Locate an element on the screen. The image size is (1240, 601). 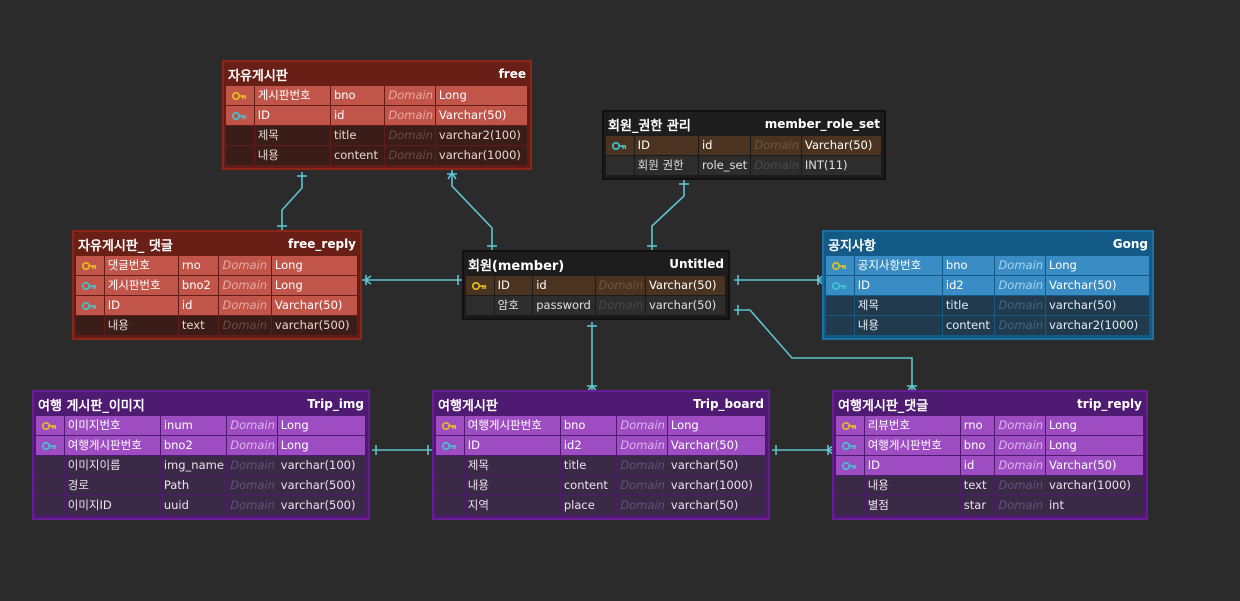
table-physical-name: trip_reply is located at coordinates (1109, 404).